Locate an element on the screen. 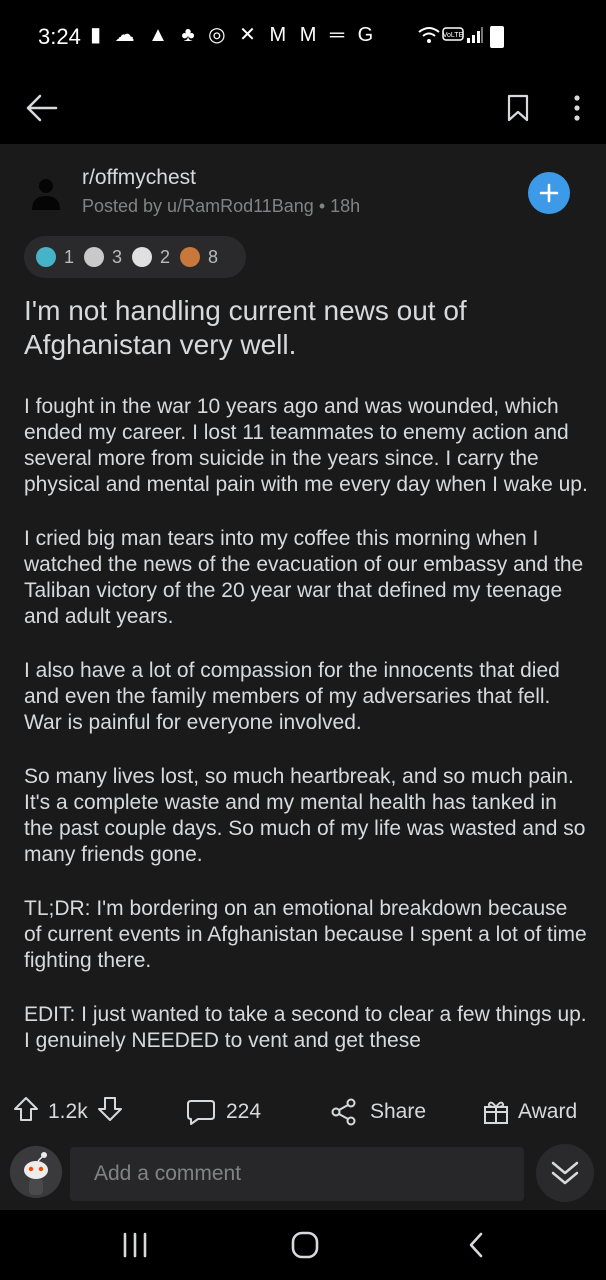  system-nav-bar is located at coordinates (303, 1245).